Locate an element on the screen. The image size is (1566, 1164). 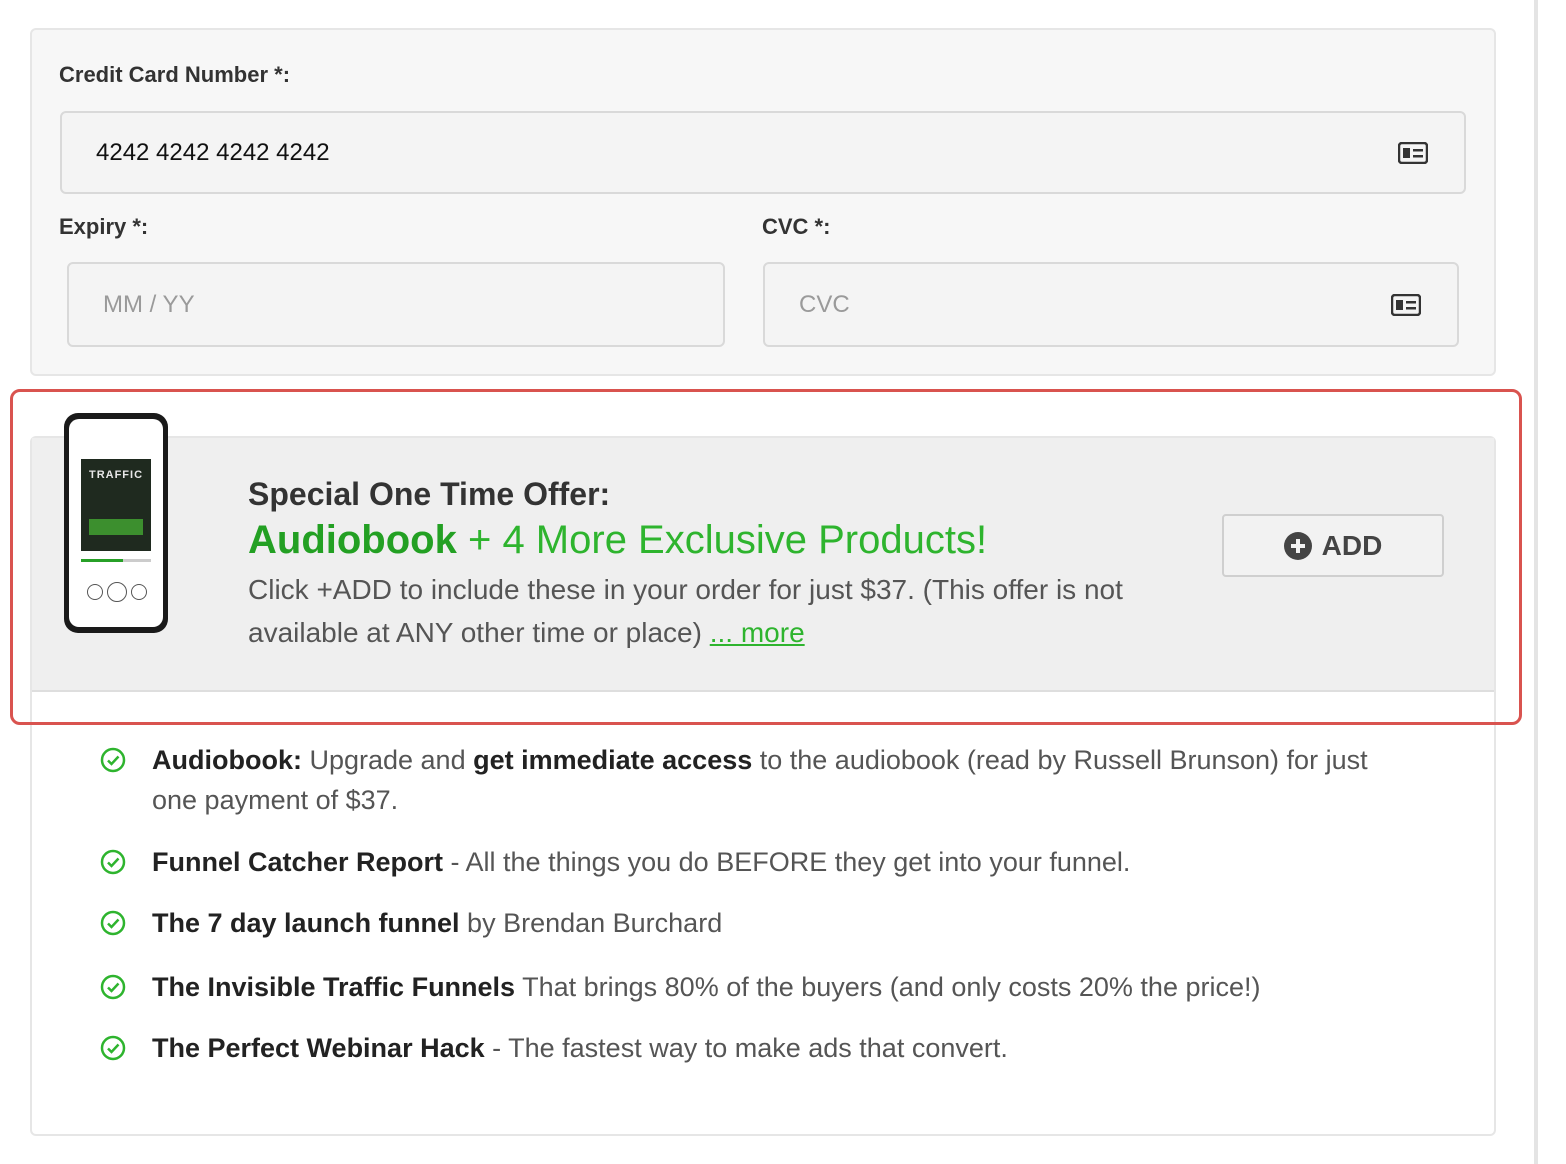
offer-subtitle: Audiobook + 4 More Exclusive Products! is located at coordinates (618, 540).